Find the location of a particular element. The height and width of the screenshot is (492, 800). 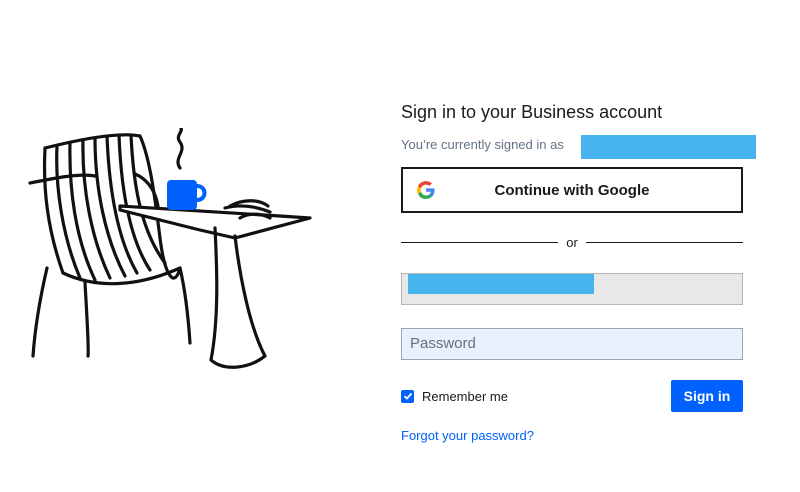

or-divider: or is located at coordinates (572, 242).